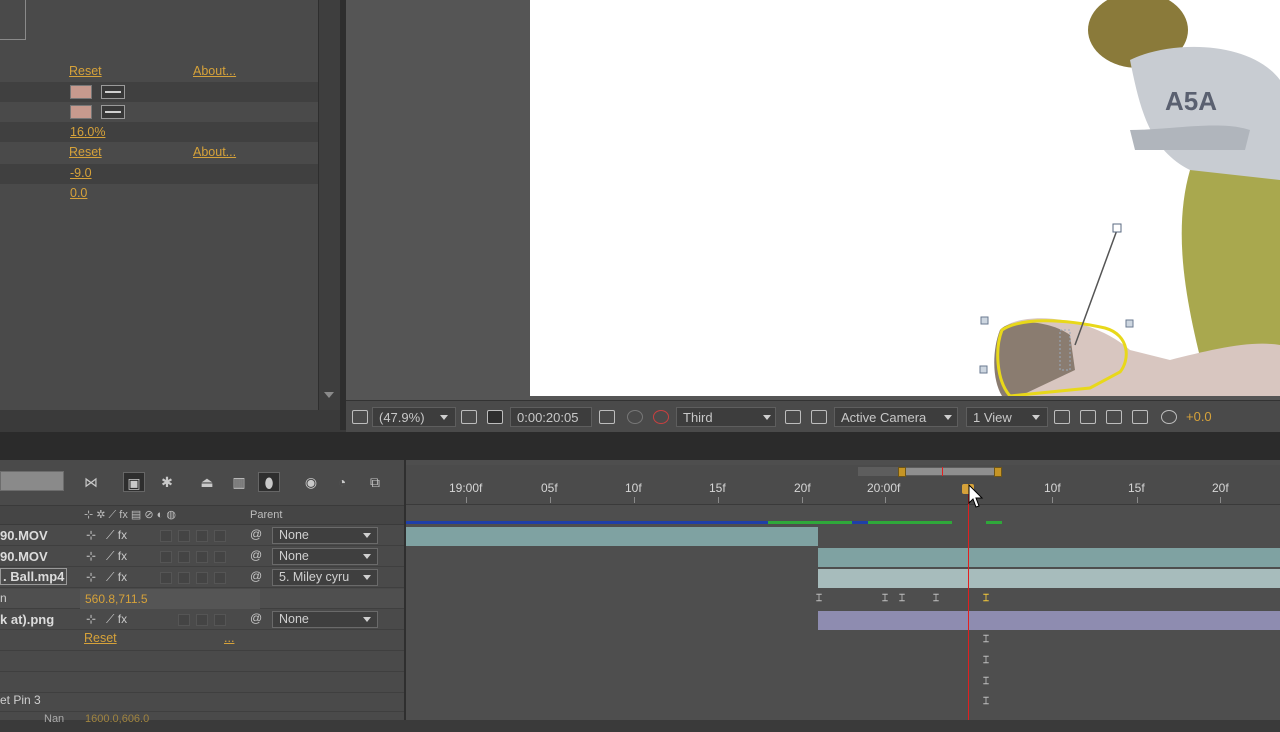 Image resolution: width=1280 pixels, height=732 pixels. I want to click on percent-value: 16.0%, so click(87, 132).